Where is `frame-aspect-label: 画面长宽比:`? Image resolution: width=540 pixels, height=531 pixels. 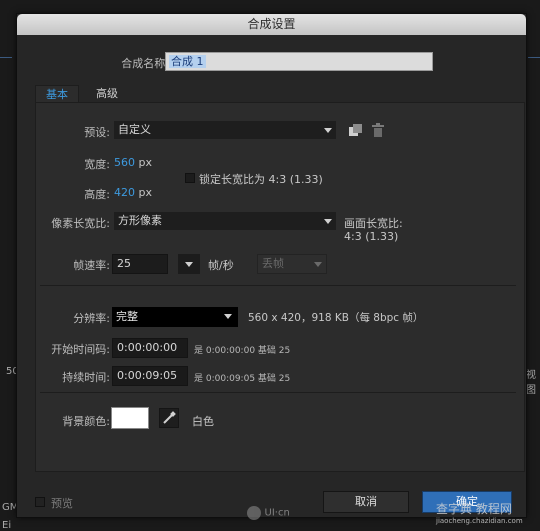 frame-aspect-label: 画面长宽比: is located at coordinates (373, 223).